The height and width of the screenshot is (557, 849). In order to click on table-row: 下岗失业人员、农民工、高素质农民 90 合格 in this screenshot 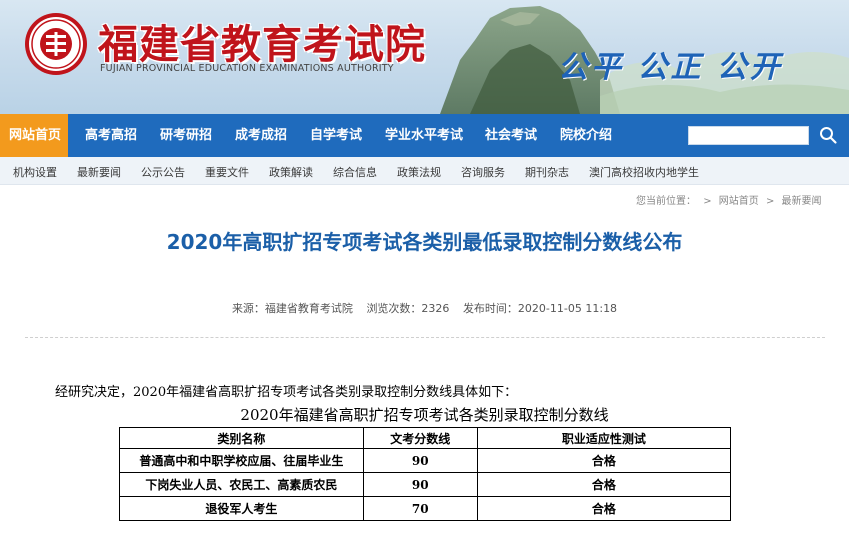, I will do `click(425, 484)`.